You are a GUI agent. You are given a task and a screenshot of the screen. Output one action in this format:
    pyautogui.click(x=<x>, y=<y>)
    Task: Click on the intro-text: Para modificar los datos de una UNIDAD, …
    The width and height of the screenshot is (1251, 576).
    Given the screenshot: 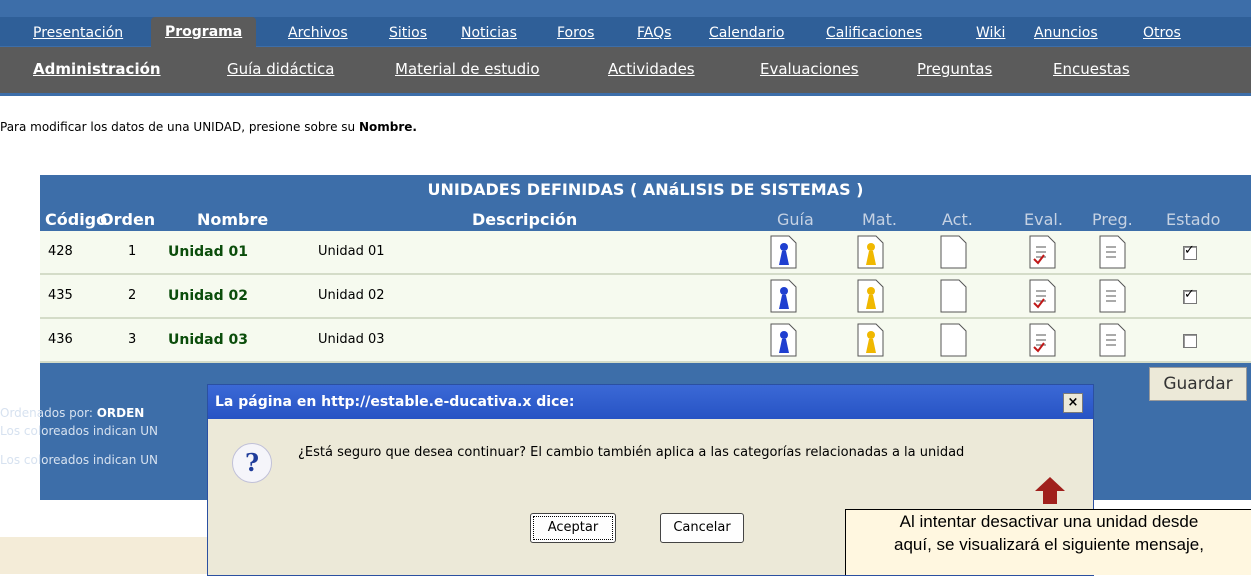 What is the action you would take?
    pyautogui.click(x=208, y=127)
    